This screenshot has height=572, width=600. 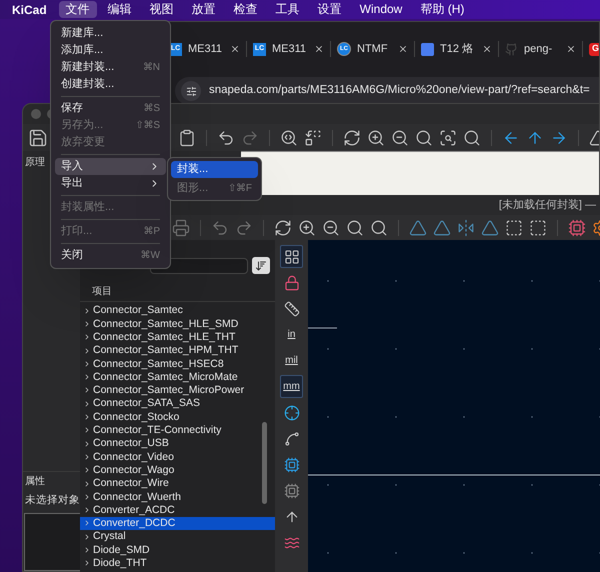 What do you see at coordinates (387, 91) in the screenshot?
I see `address-bar: snapeda.com/parts/ME3116AM6G/Micro%20one/view-part/?ref=search&t=` at bounding box center [387, 91].